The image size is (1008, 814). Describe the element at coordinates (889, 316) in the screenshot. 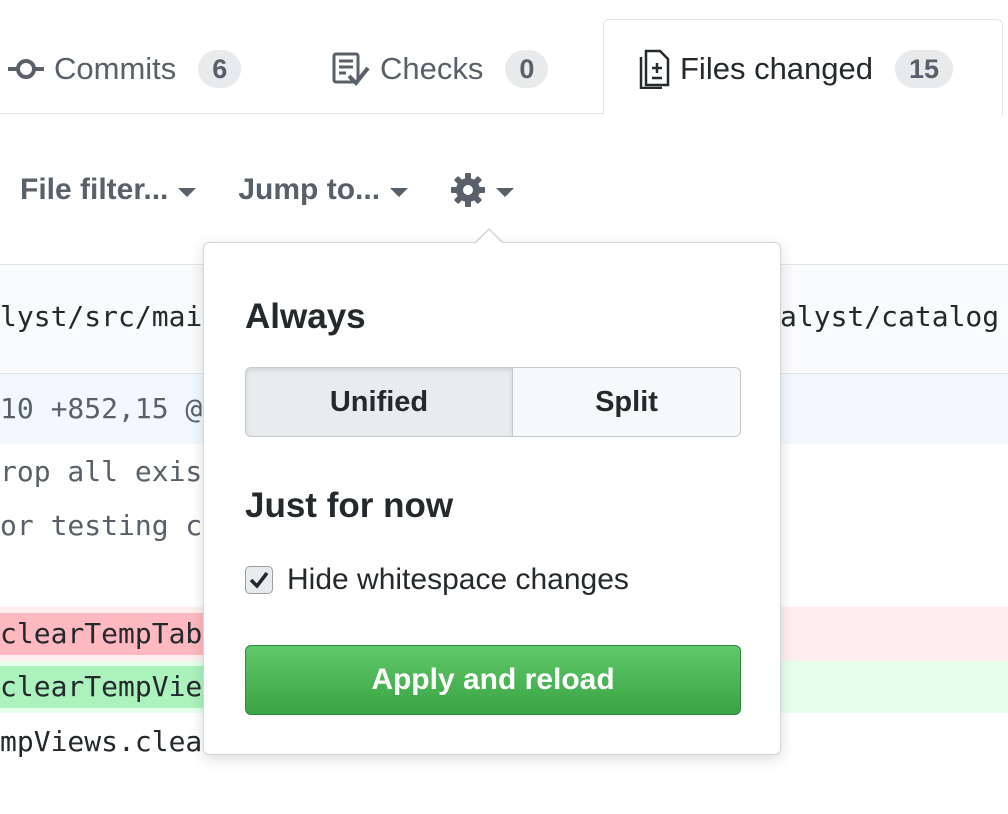

I see `file-path-right: alyst/catalog` at that location.